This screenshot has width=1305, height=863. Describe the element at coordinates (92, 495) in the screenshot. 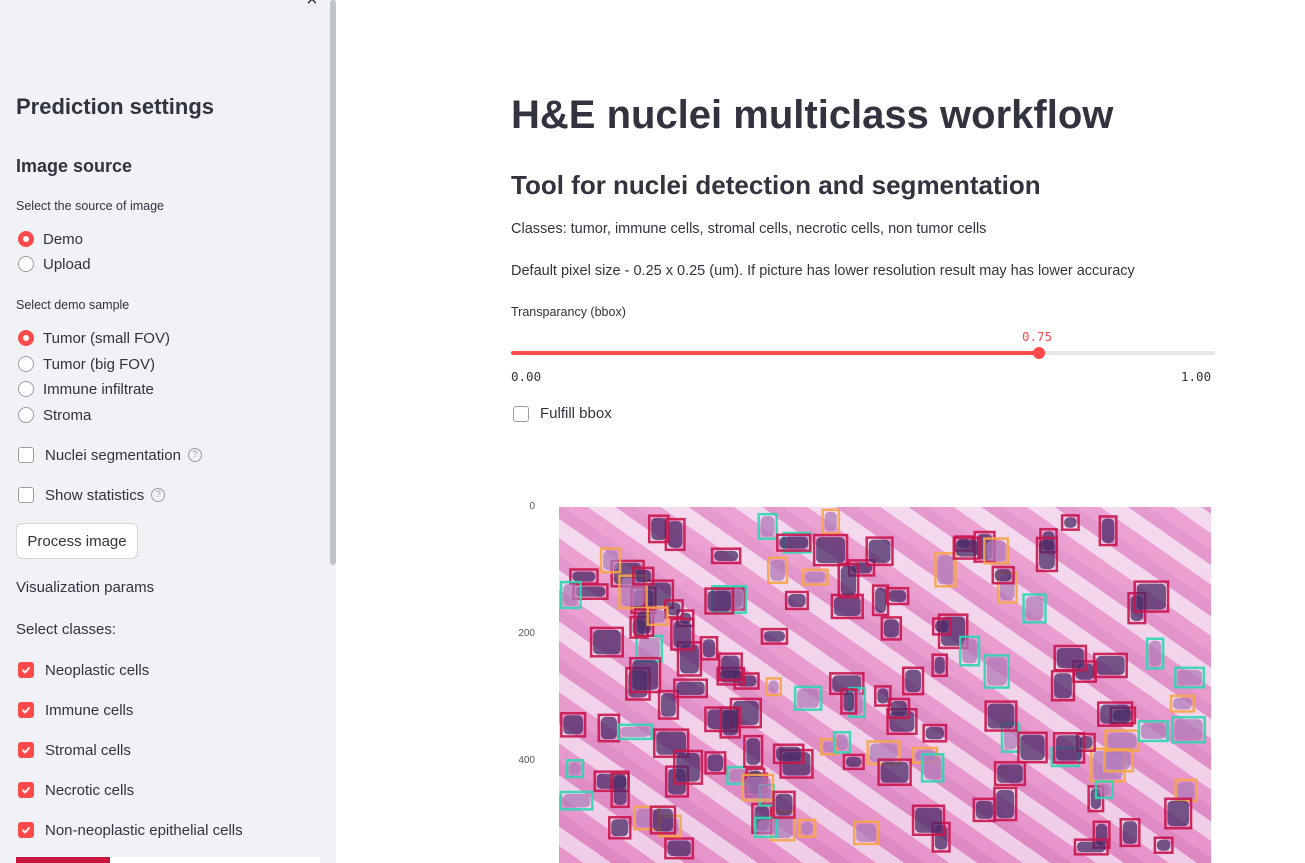

I see `show-statistics-checkbox: Show statistics ?` at that location.